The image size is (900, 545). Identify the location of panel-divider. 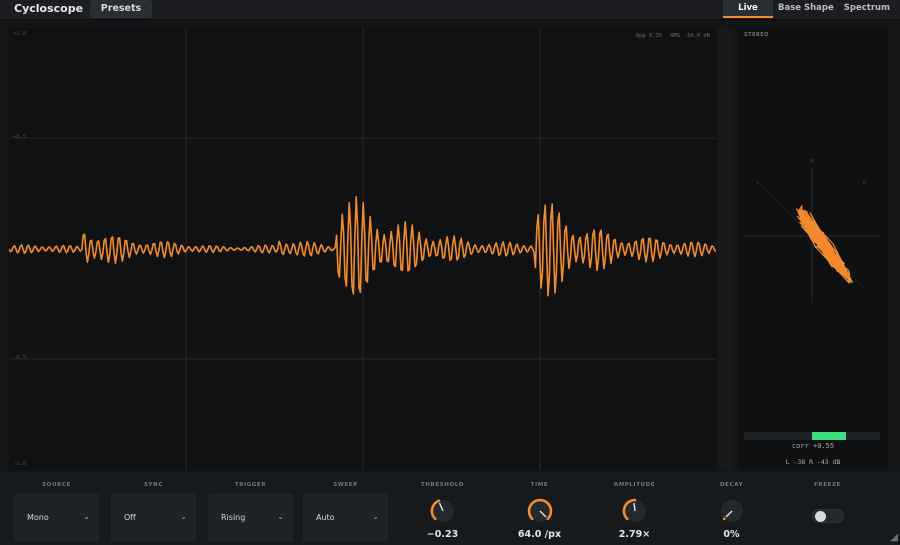
(725, 249).